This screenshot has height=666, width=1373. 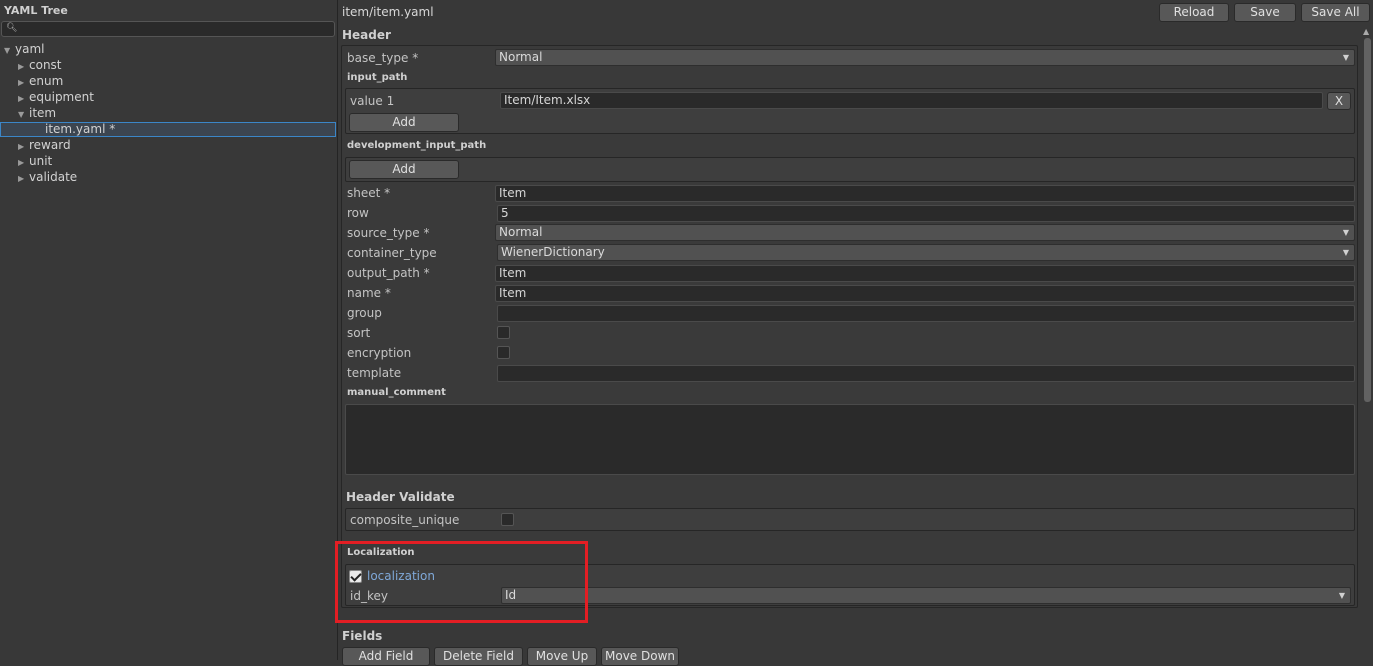 What do you see at coordinates (369, 193) in the screenshot?
I see `sheet-label: sheet *` at bounding box center [369, 193].